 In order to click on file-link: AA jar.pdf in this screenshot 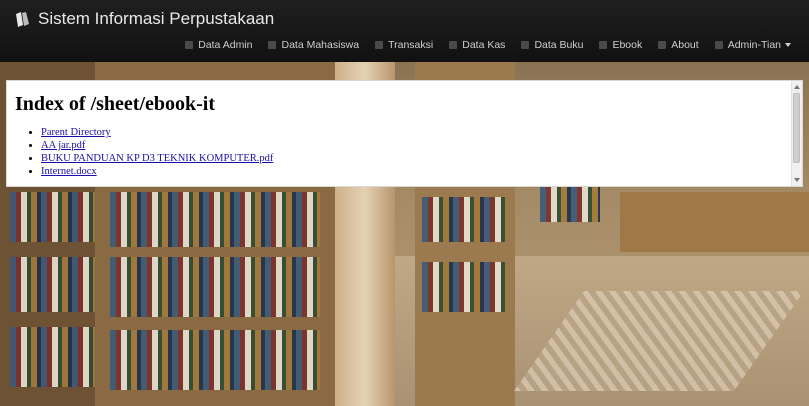, I will do `click(63, 145)`.